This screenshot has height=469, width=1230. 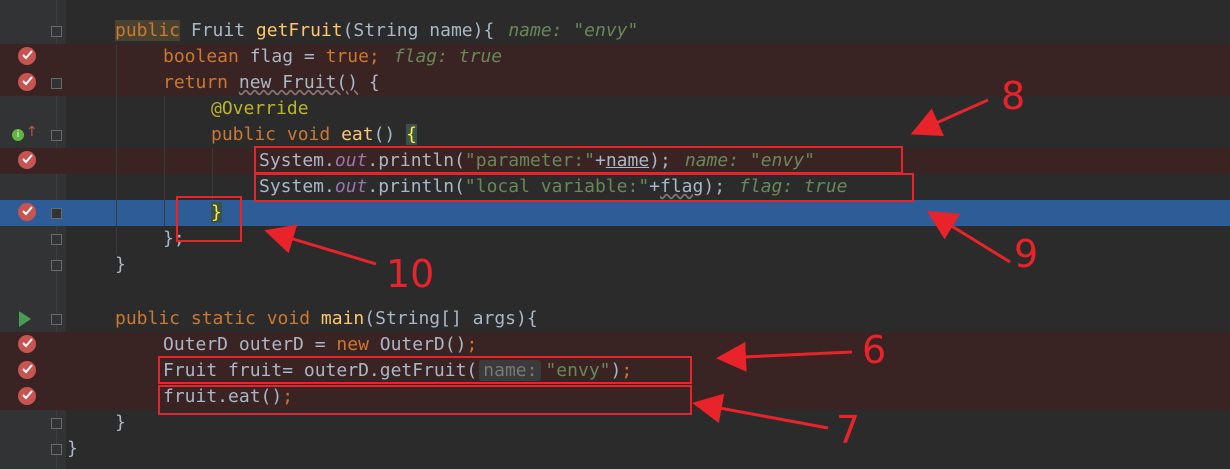 I want to click on annotation-number-7: 7, so click(x=848, y=430).